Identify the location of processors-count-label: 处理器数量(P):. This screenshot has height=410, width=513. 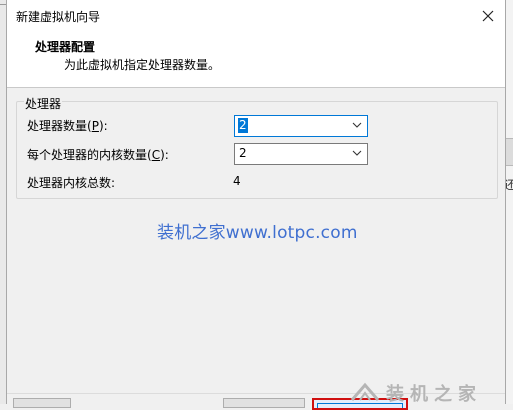
(67, 126).